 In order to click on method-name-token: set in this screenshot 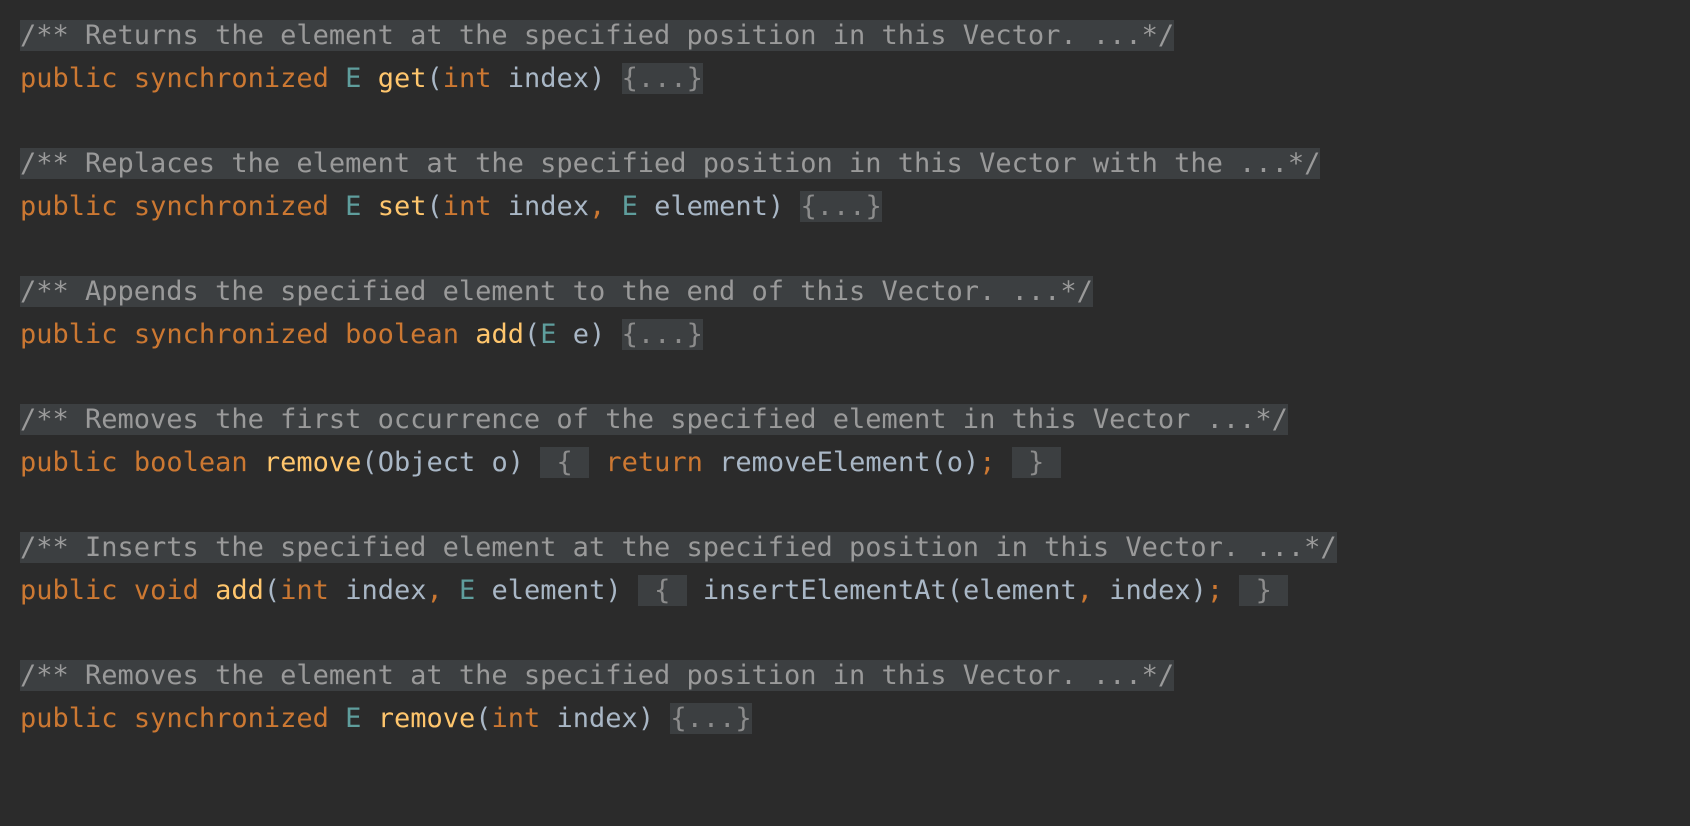, I will do `click(402, 206)`.